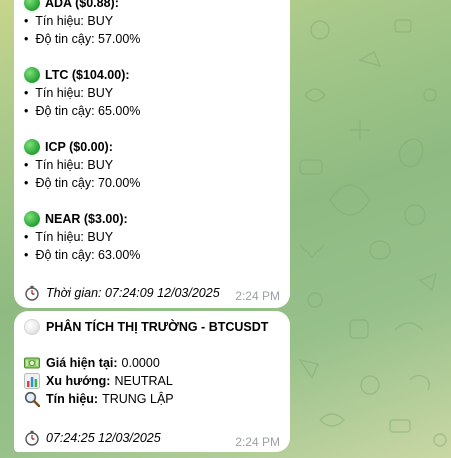  I want to click on signal-line: Tín hiệu: TRUNG LẬP, so click(152, 399).